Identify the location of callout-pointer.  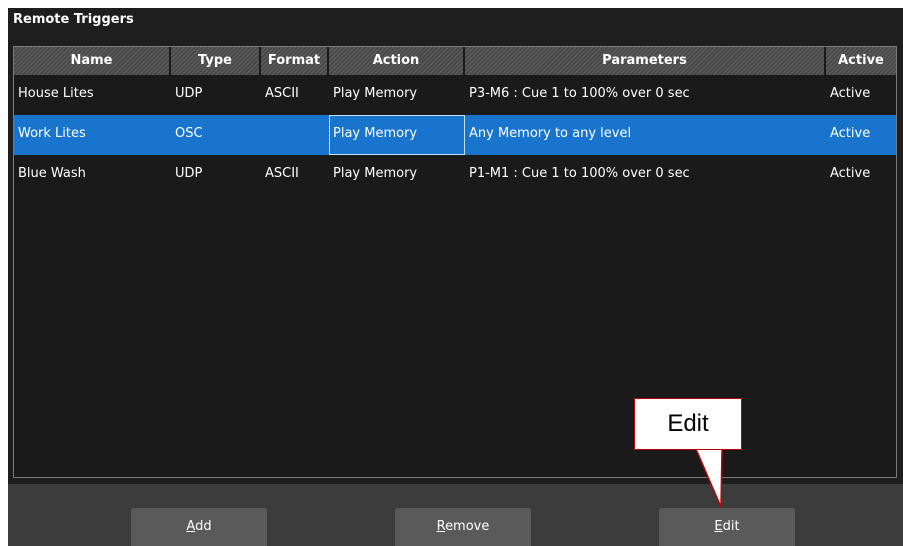
(709, 477).